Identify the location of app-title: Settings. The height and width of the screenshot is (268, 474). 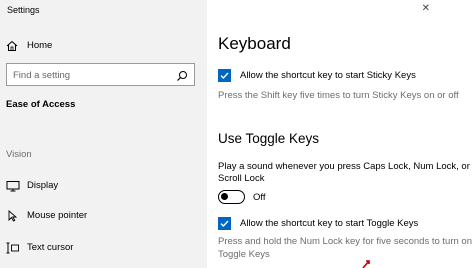
(23, 10).